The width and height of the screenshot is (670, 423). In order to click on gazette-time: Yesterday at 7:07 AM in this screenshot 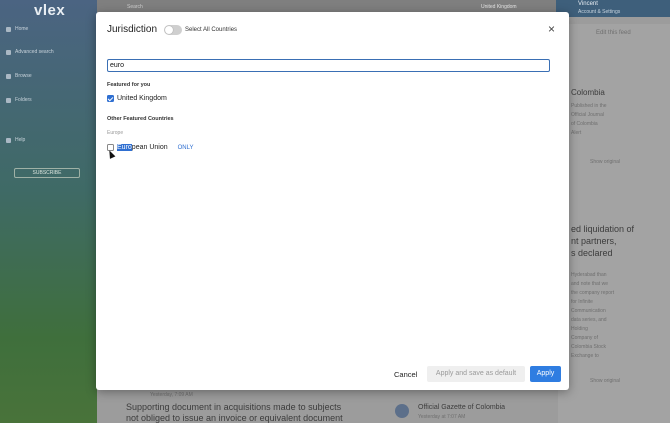, I will do `click(442, 417)`.